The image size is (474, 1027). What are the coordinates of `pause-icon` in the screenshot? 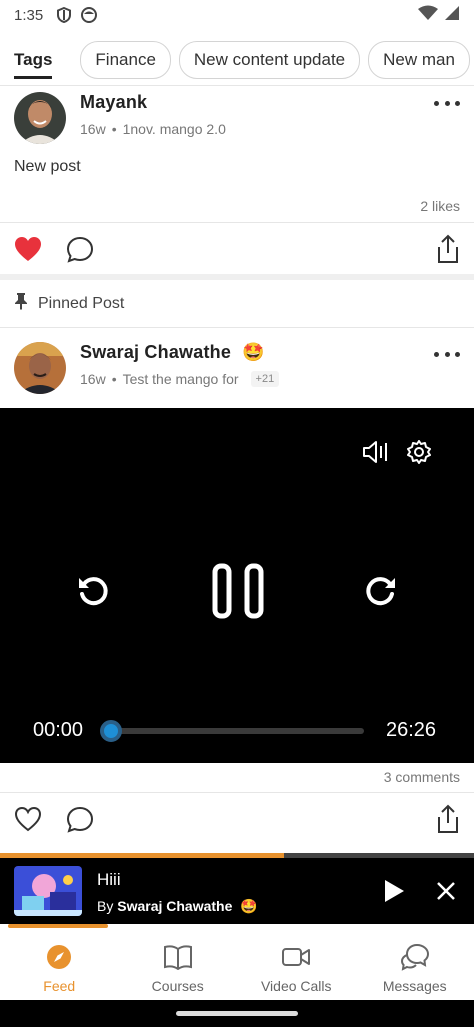 It's located at (238, 591).